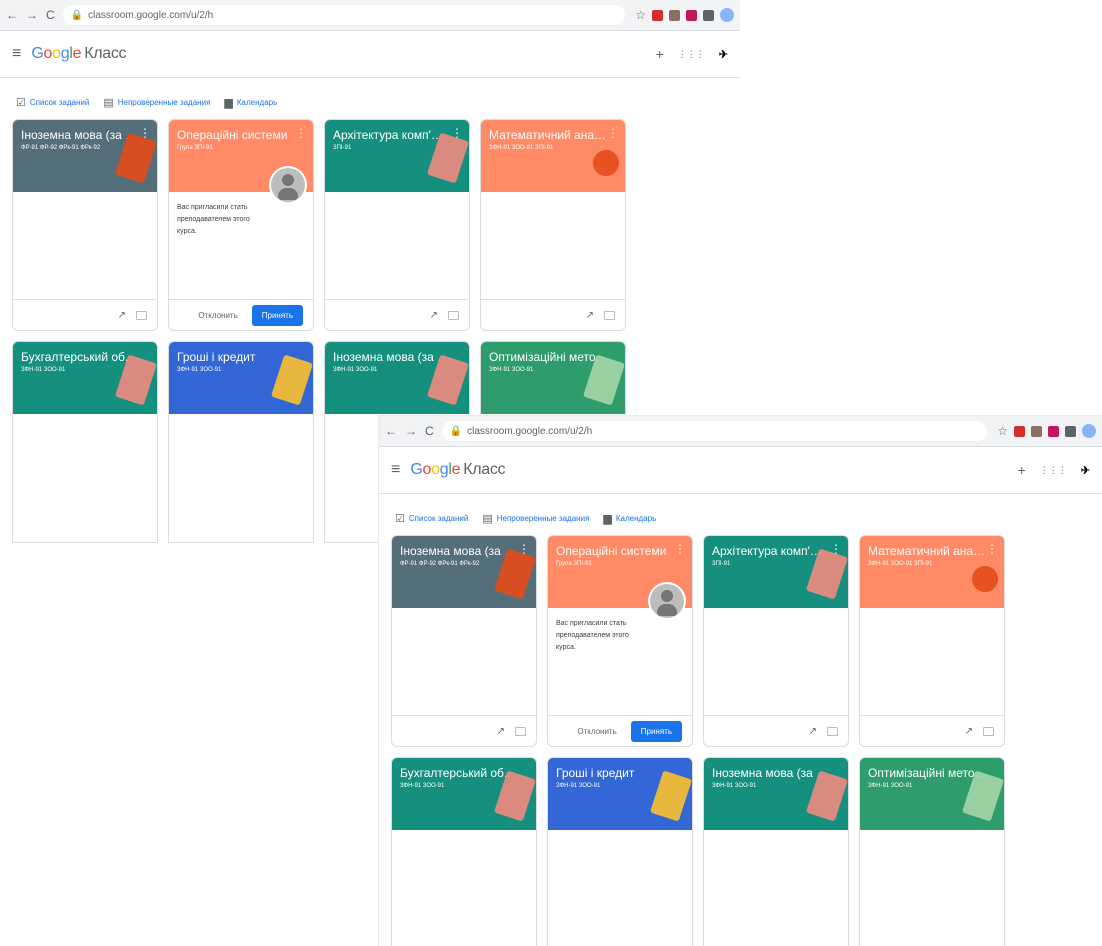 The width and height of the screenshot is (1102, 946). What do you see at coordinates (932, 851) in the screenshot?
I see `course-card: Оптимізаційні мето... ЗФН-91 ЗОО-91` at bounding box center [932, 851].